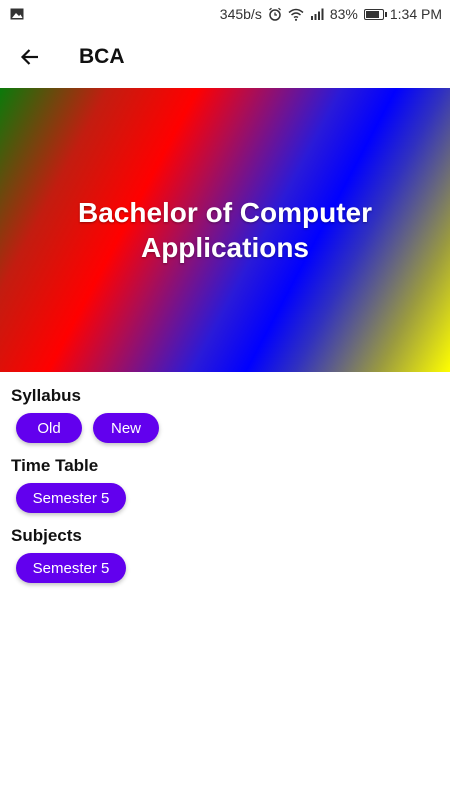 This screenshot has width=450, height=800. I want to click on syllabus-section: Syllabus Old New, so click(85, 414).